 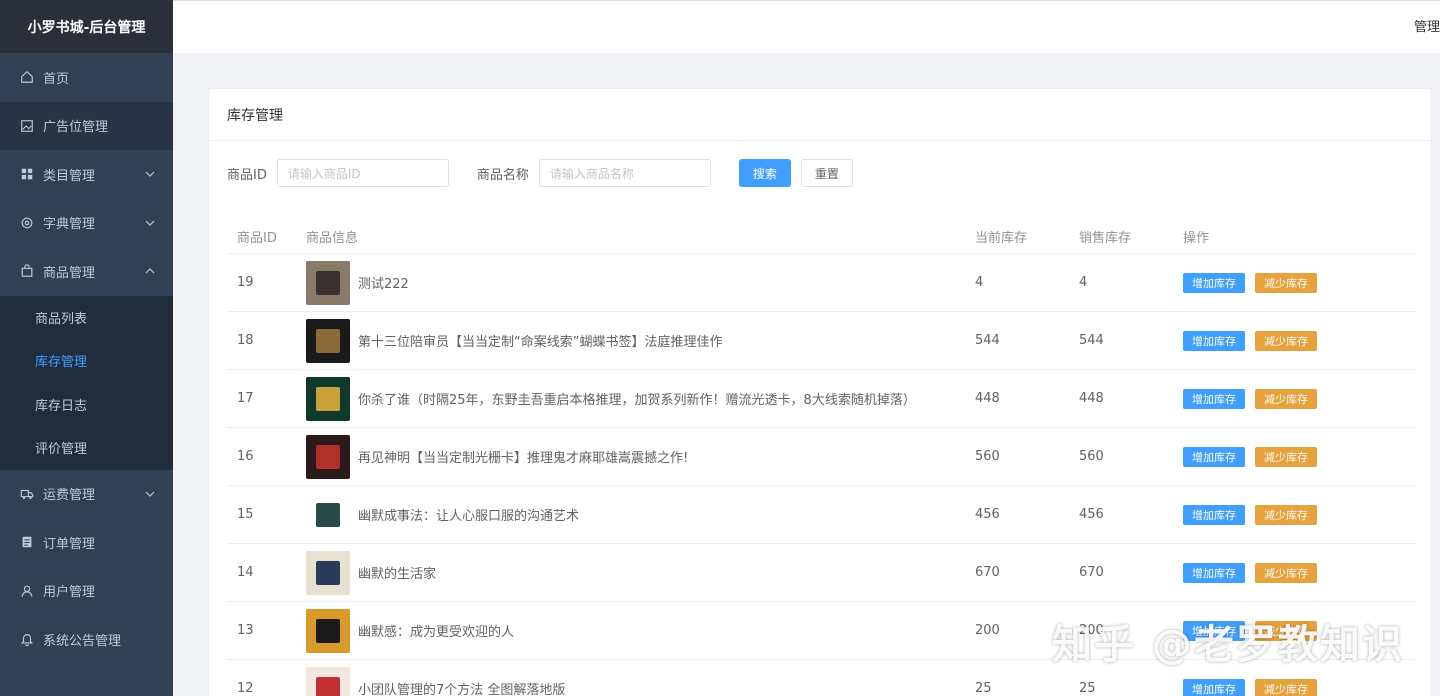 I want to click on cell-sale-stock: 544, so click(x=1091, y=340).